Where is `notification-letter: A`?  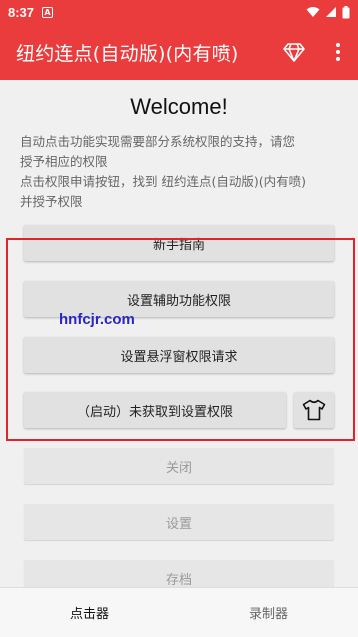 notification-letter: A is located at coordinates (47, 12).